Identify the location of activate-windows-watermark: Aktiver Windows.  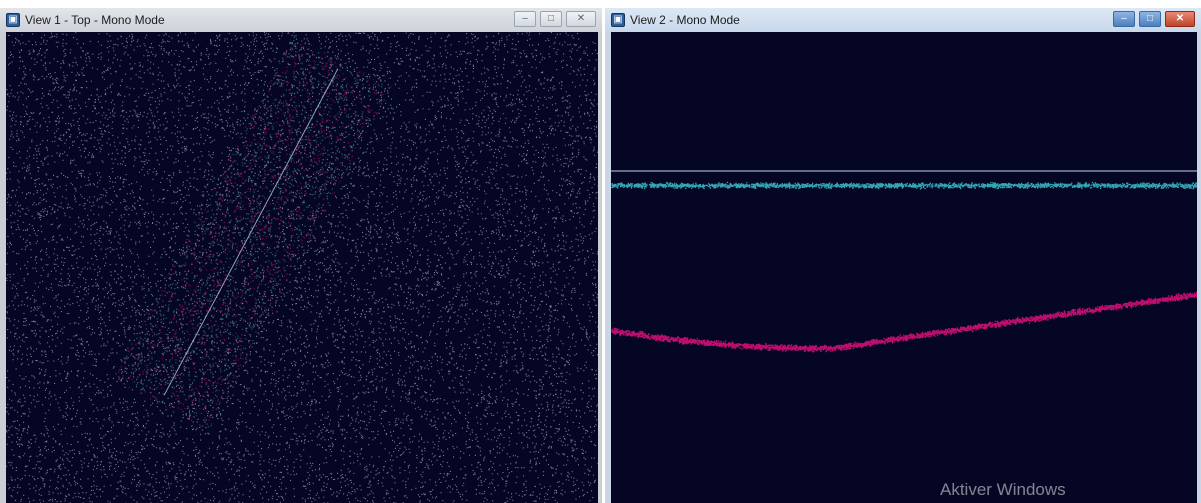
(1003, 489).